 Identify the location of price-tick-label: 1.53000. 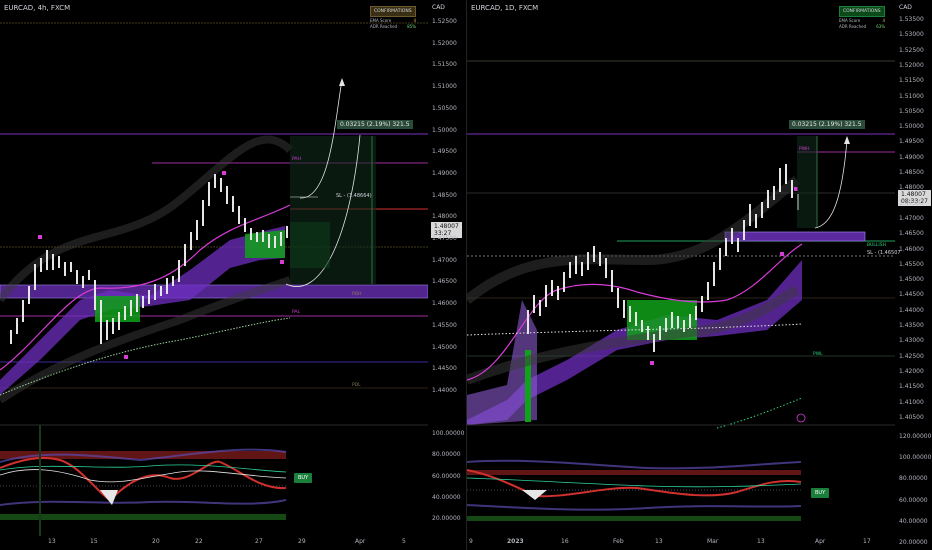
(911, 35).